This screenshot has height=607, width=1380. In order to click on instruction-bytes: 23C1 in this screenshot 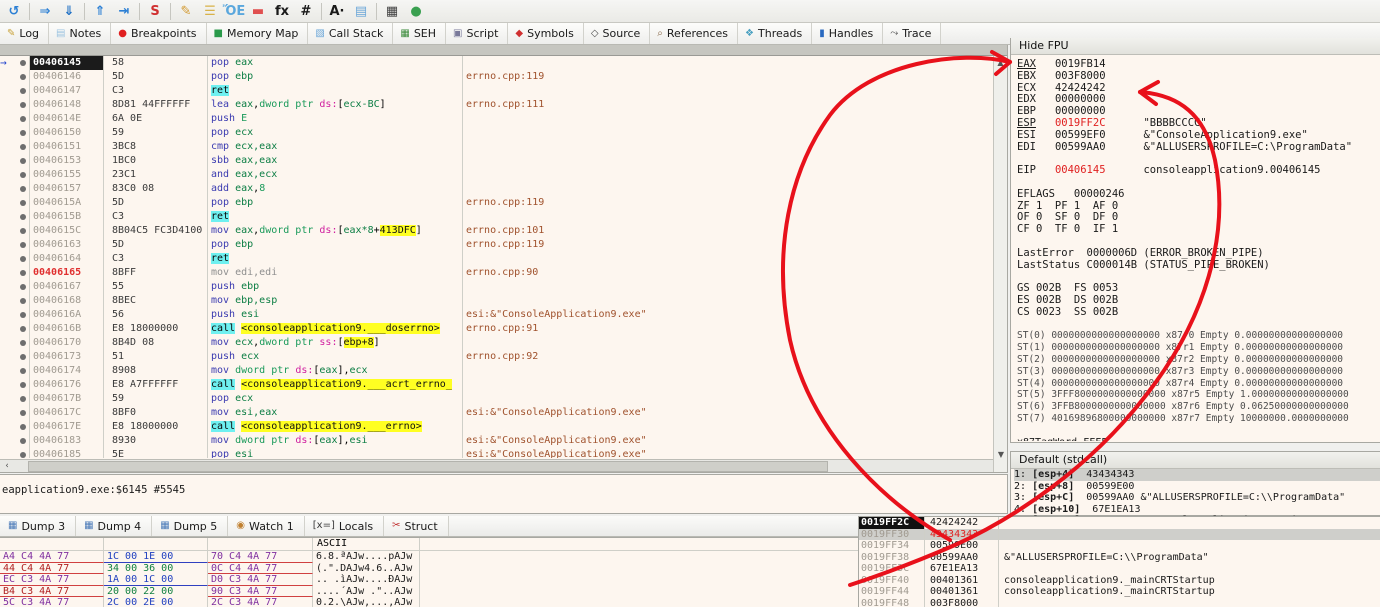, I will do `click(156, 175)`.